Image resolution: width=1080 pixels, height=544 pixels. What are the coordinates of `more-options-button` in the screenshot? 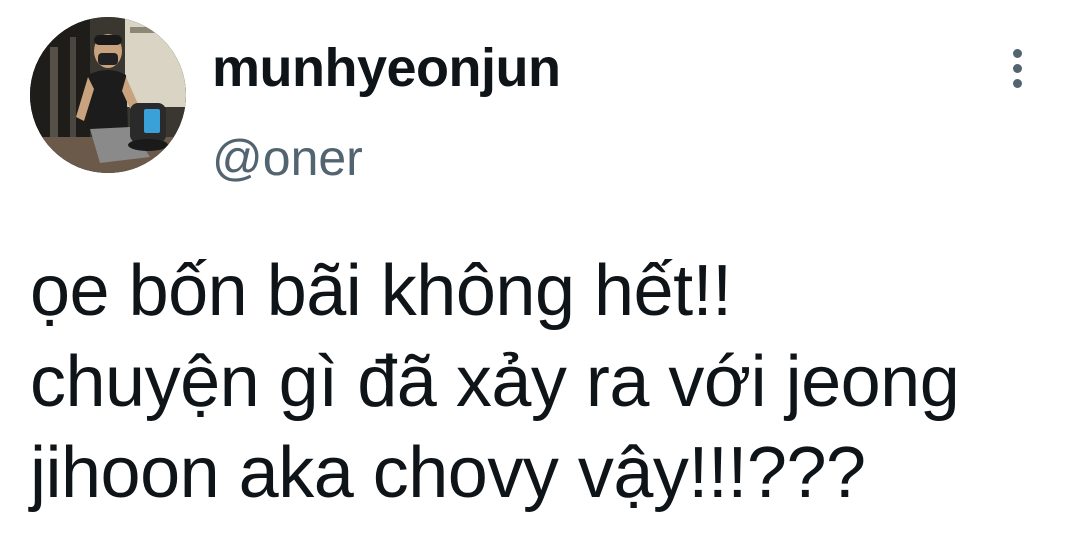 It's located at (1017, 68).